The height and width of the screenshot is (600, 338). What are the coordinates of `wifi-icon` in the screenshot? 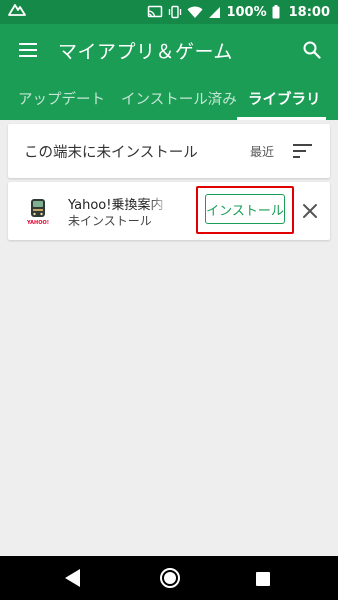 It's located at (195, 12).